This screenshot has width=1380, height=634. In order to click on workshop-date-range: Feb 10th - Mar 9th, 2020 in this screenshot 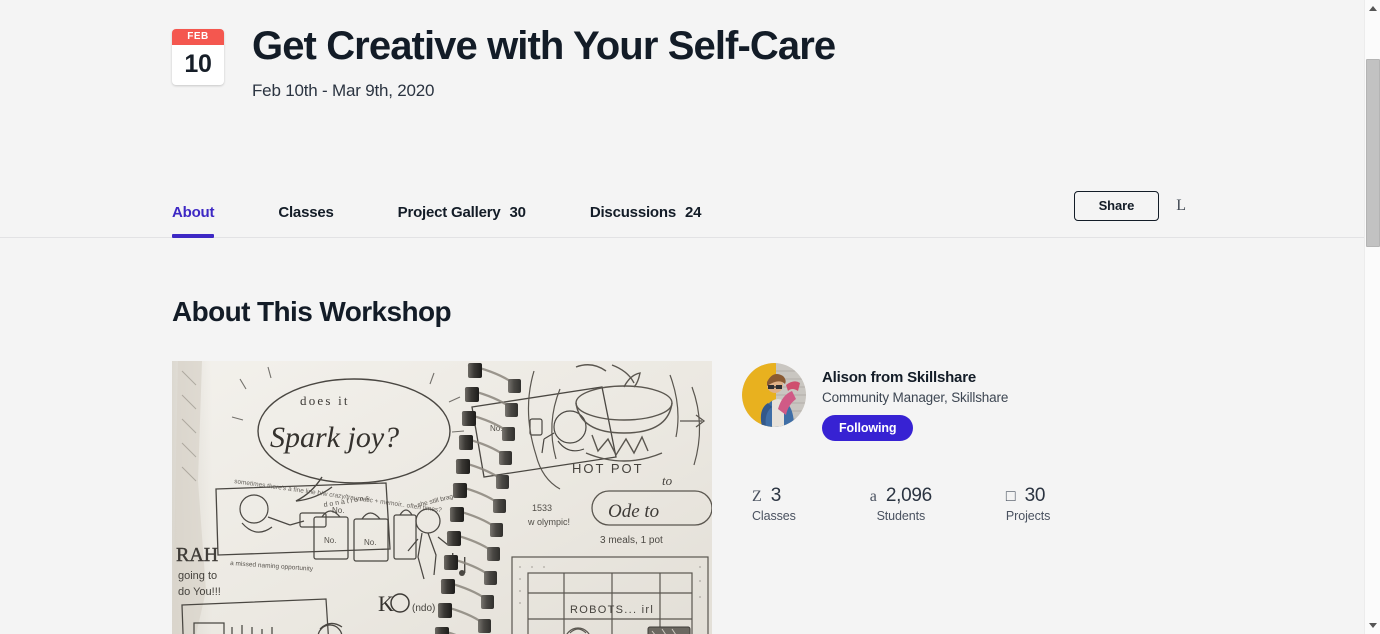, I will do `click(343, 90)`.